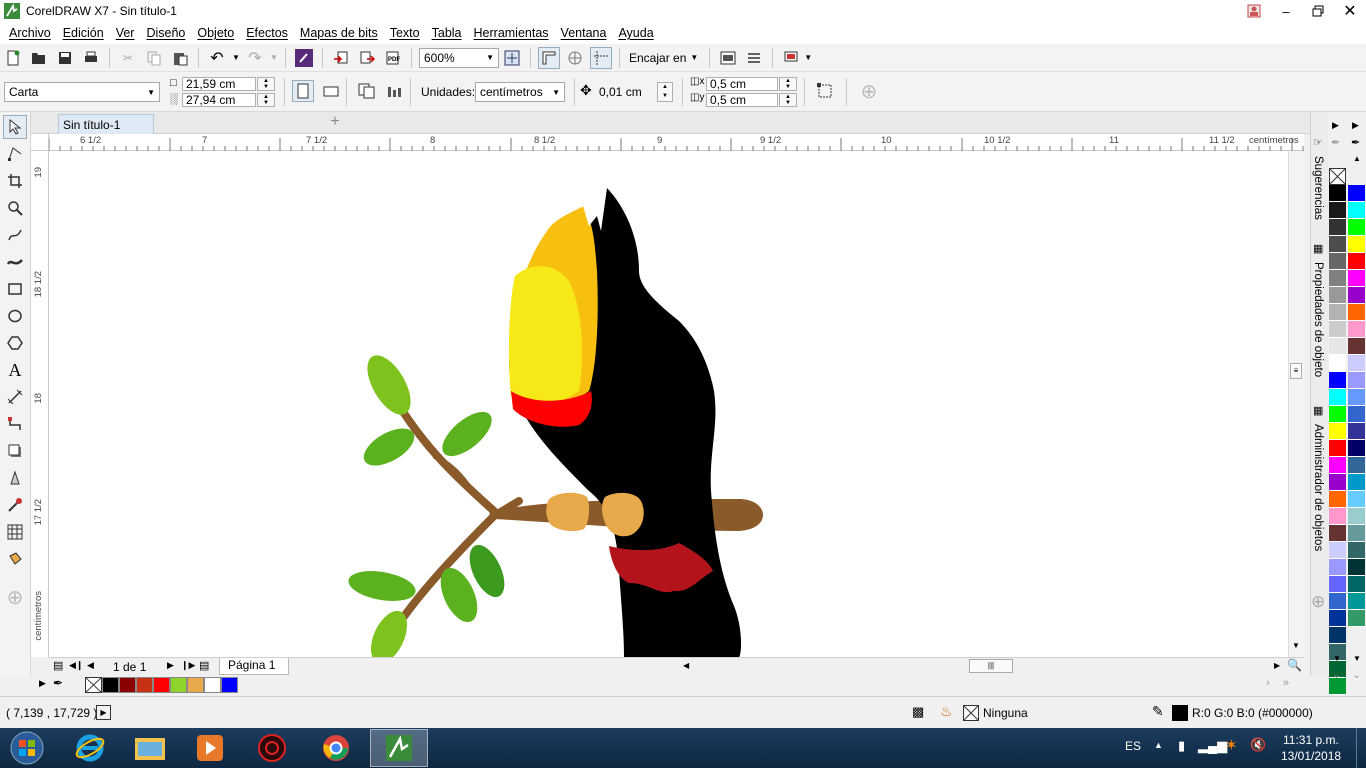 Image resolution: width=1366 pixels, height=768 pixels. I want to click on doc-palette-none-swatch, so click(93, 685).